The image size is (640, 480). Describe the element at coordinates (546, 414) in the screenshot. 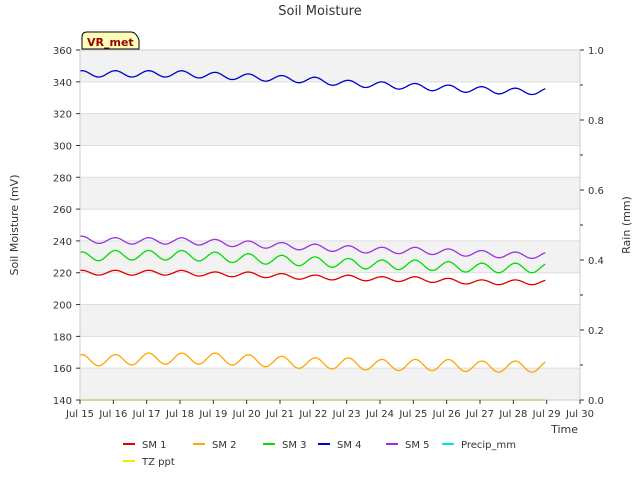

I see `x-tick-label: Jul 29` at that location.